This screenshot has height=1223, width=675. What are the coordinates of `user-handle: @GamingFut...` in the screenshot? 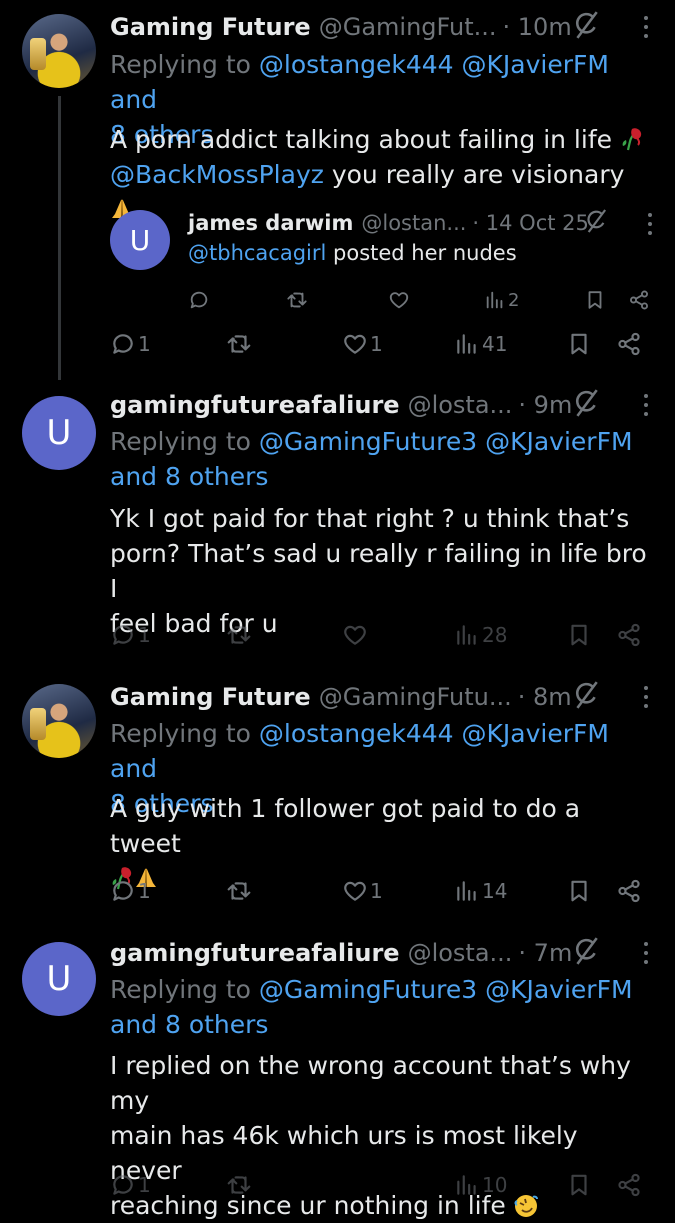 It's located at (408, 27).